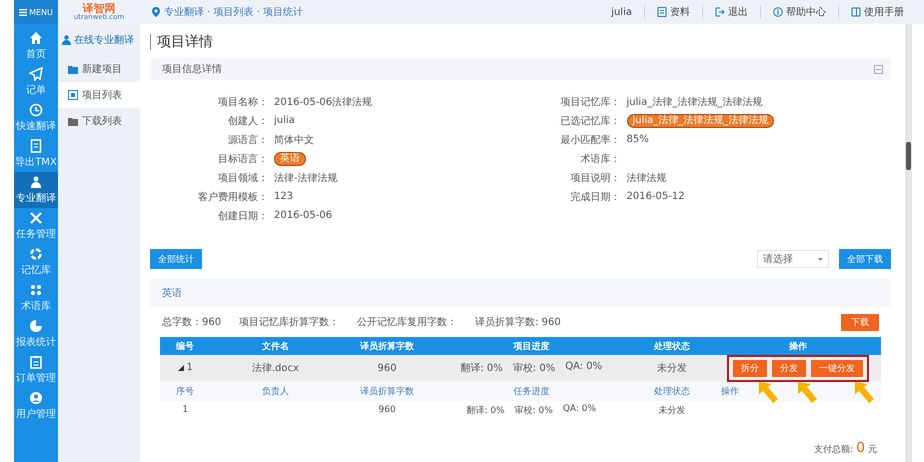  What do you see at coordinates (23, 12) in the screenshot?
I see `menu-icon` at bounding box center [23, 12].